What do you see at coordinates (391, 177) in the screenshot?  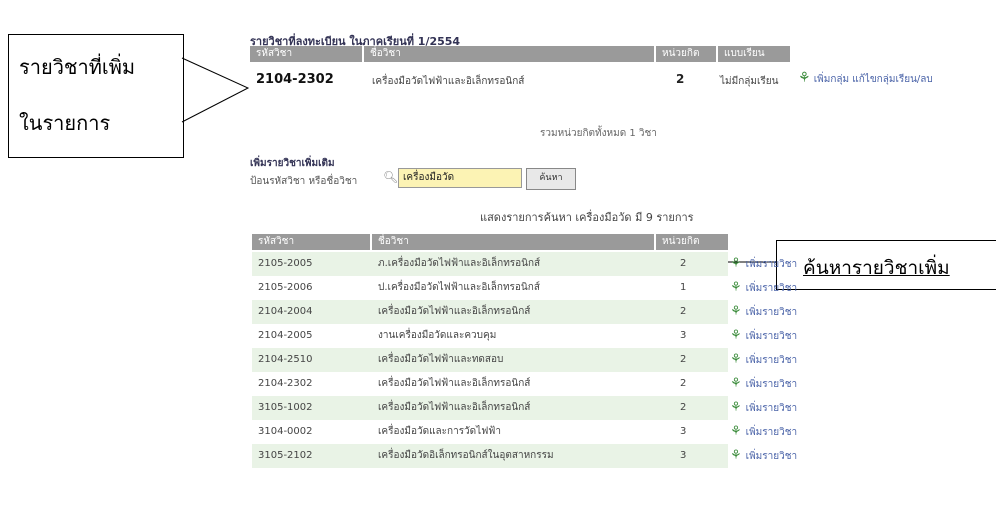 I see `search-icon: 🔍︎` at bounding box center [391, 177].